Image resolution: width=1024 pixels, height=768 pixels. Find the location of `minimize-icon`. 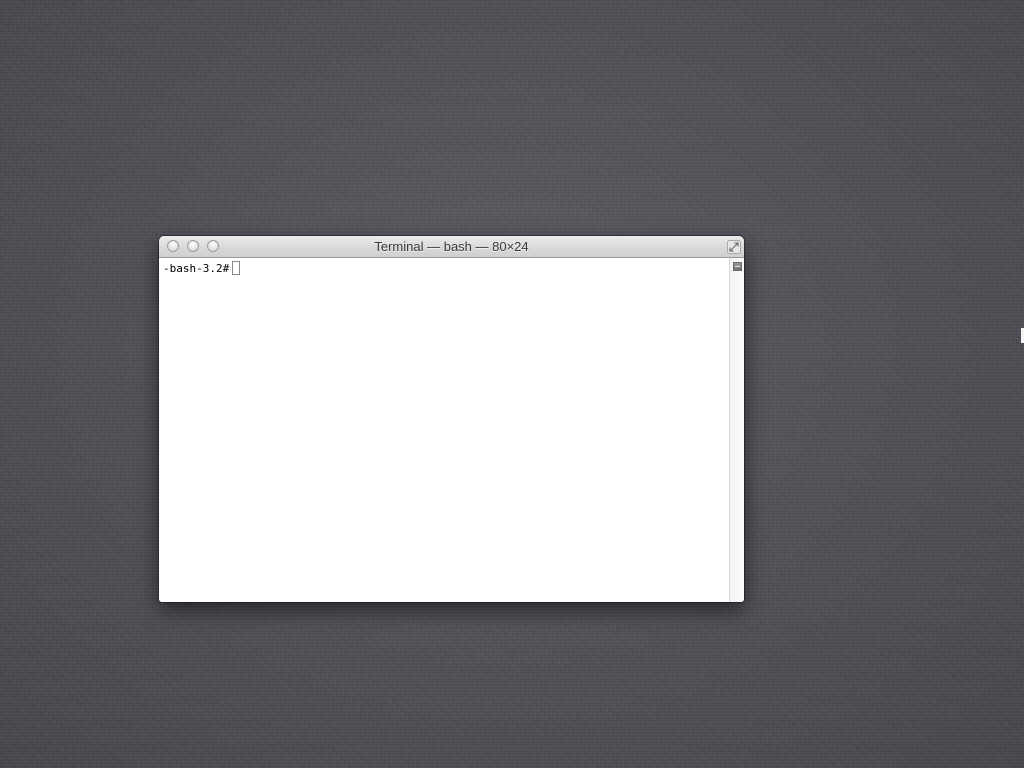

minimize-icon is located at coordinates (193, 246).